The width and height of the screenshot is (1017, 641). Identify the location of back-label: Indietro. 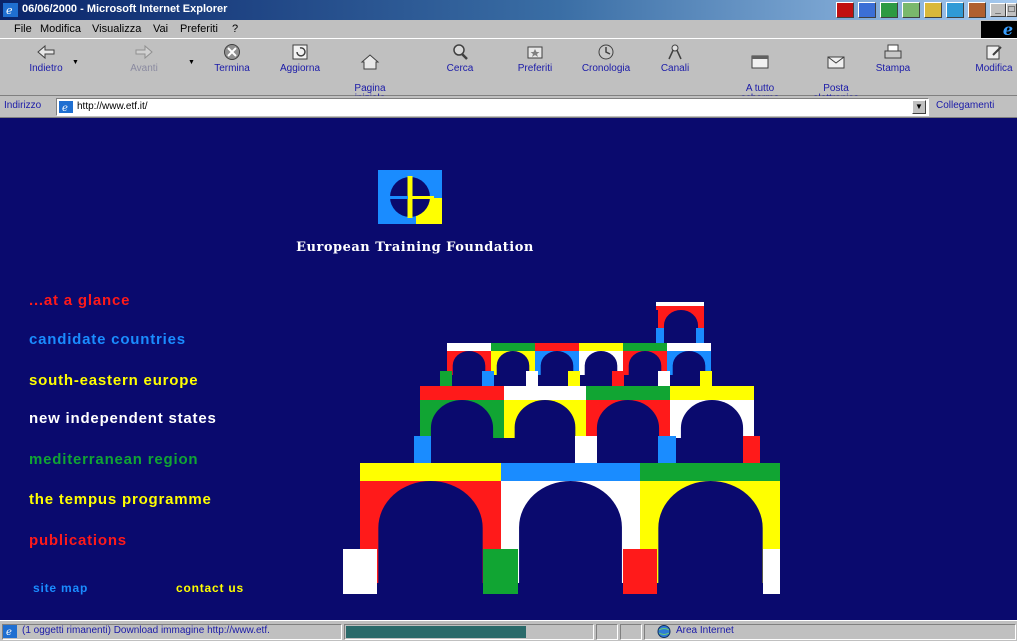
(46, 68).